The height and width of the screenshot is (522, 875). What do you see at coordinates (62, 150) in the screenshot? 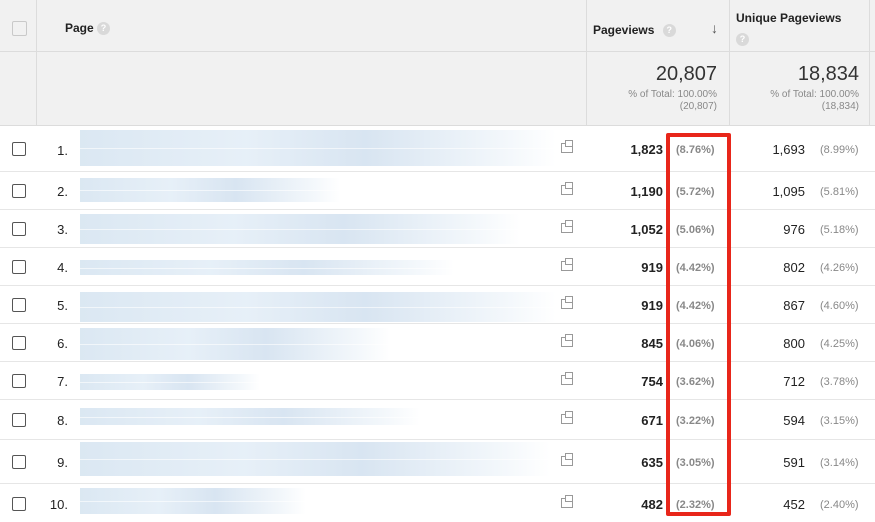
I see `row-index: 1.` at bounding box center [62, 150].